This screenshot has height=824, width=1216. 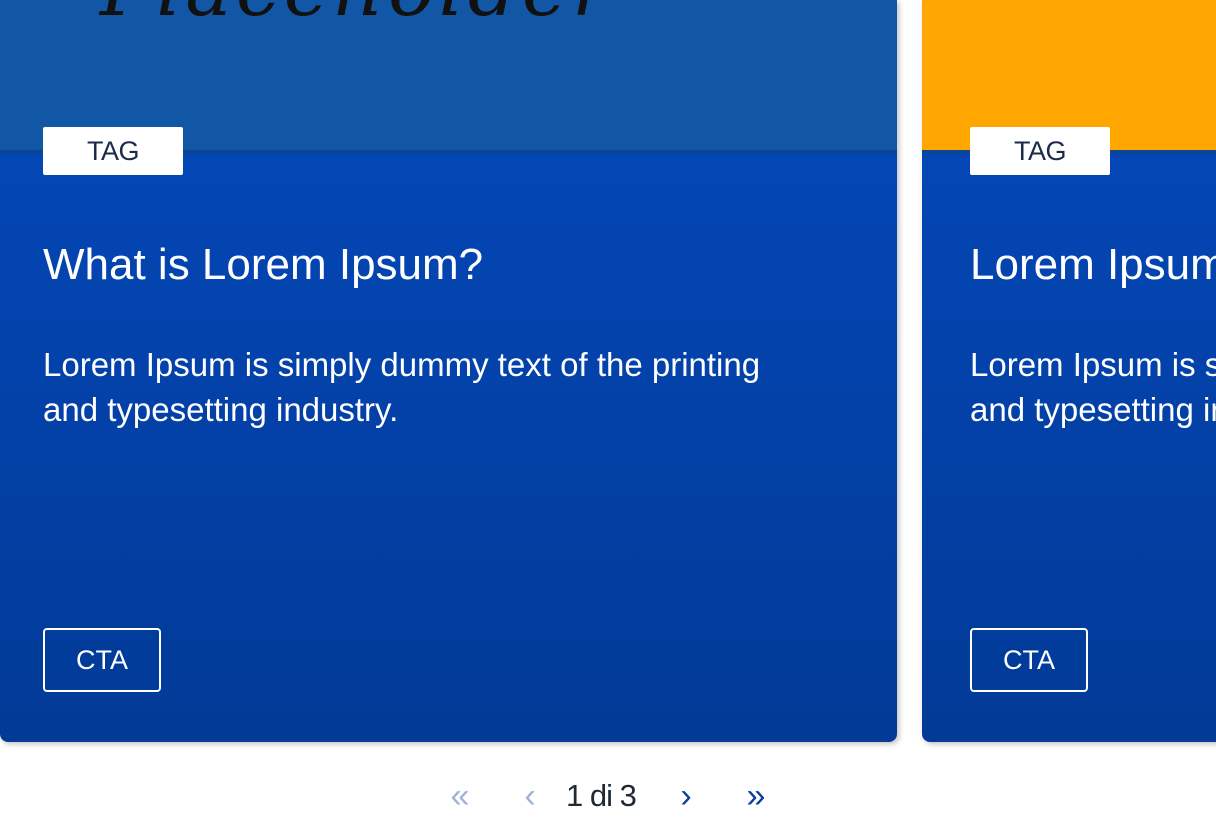 I want to click on card-title: What is Lorem Ipsum?, so click(x=263, y=264).